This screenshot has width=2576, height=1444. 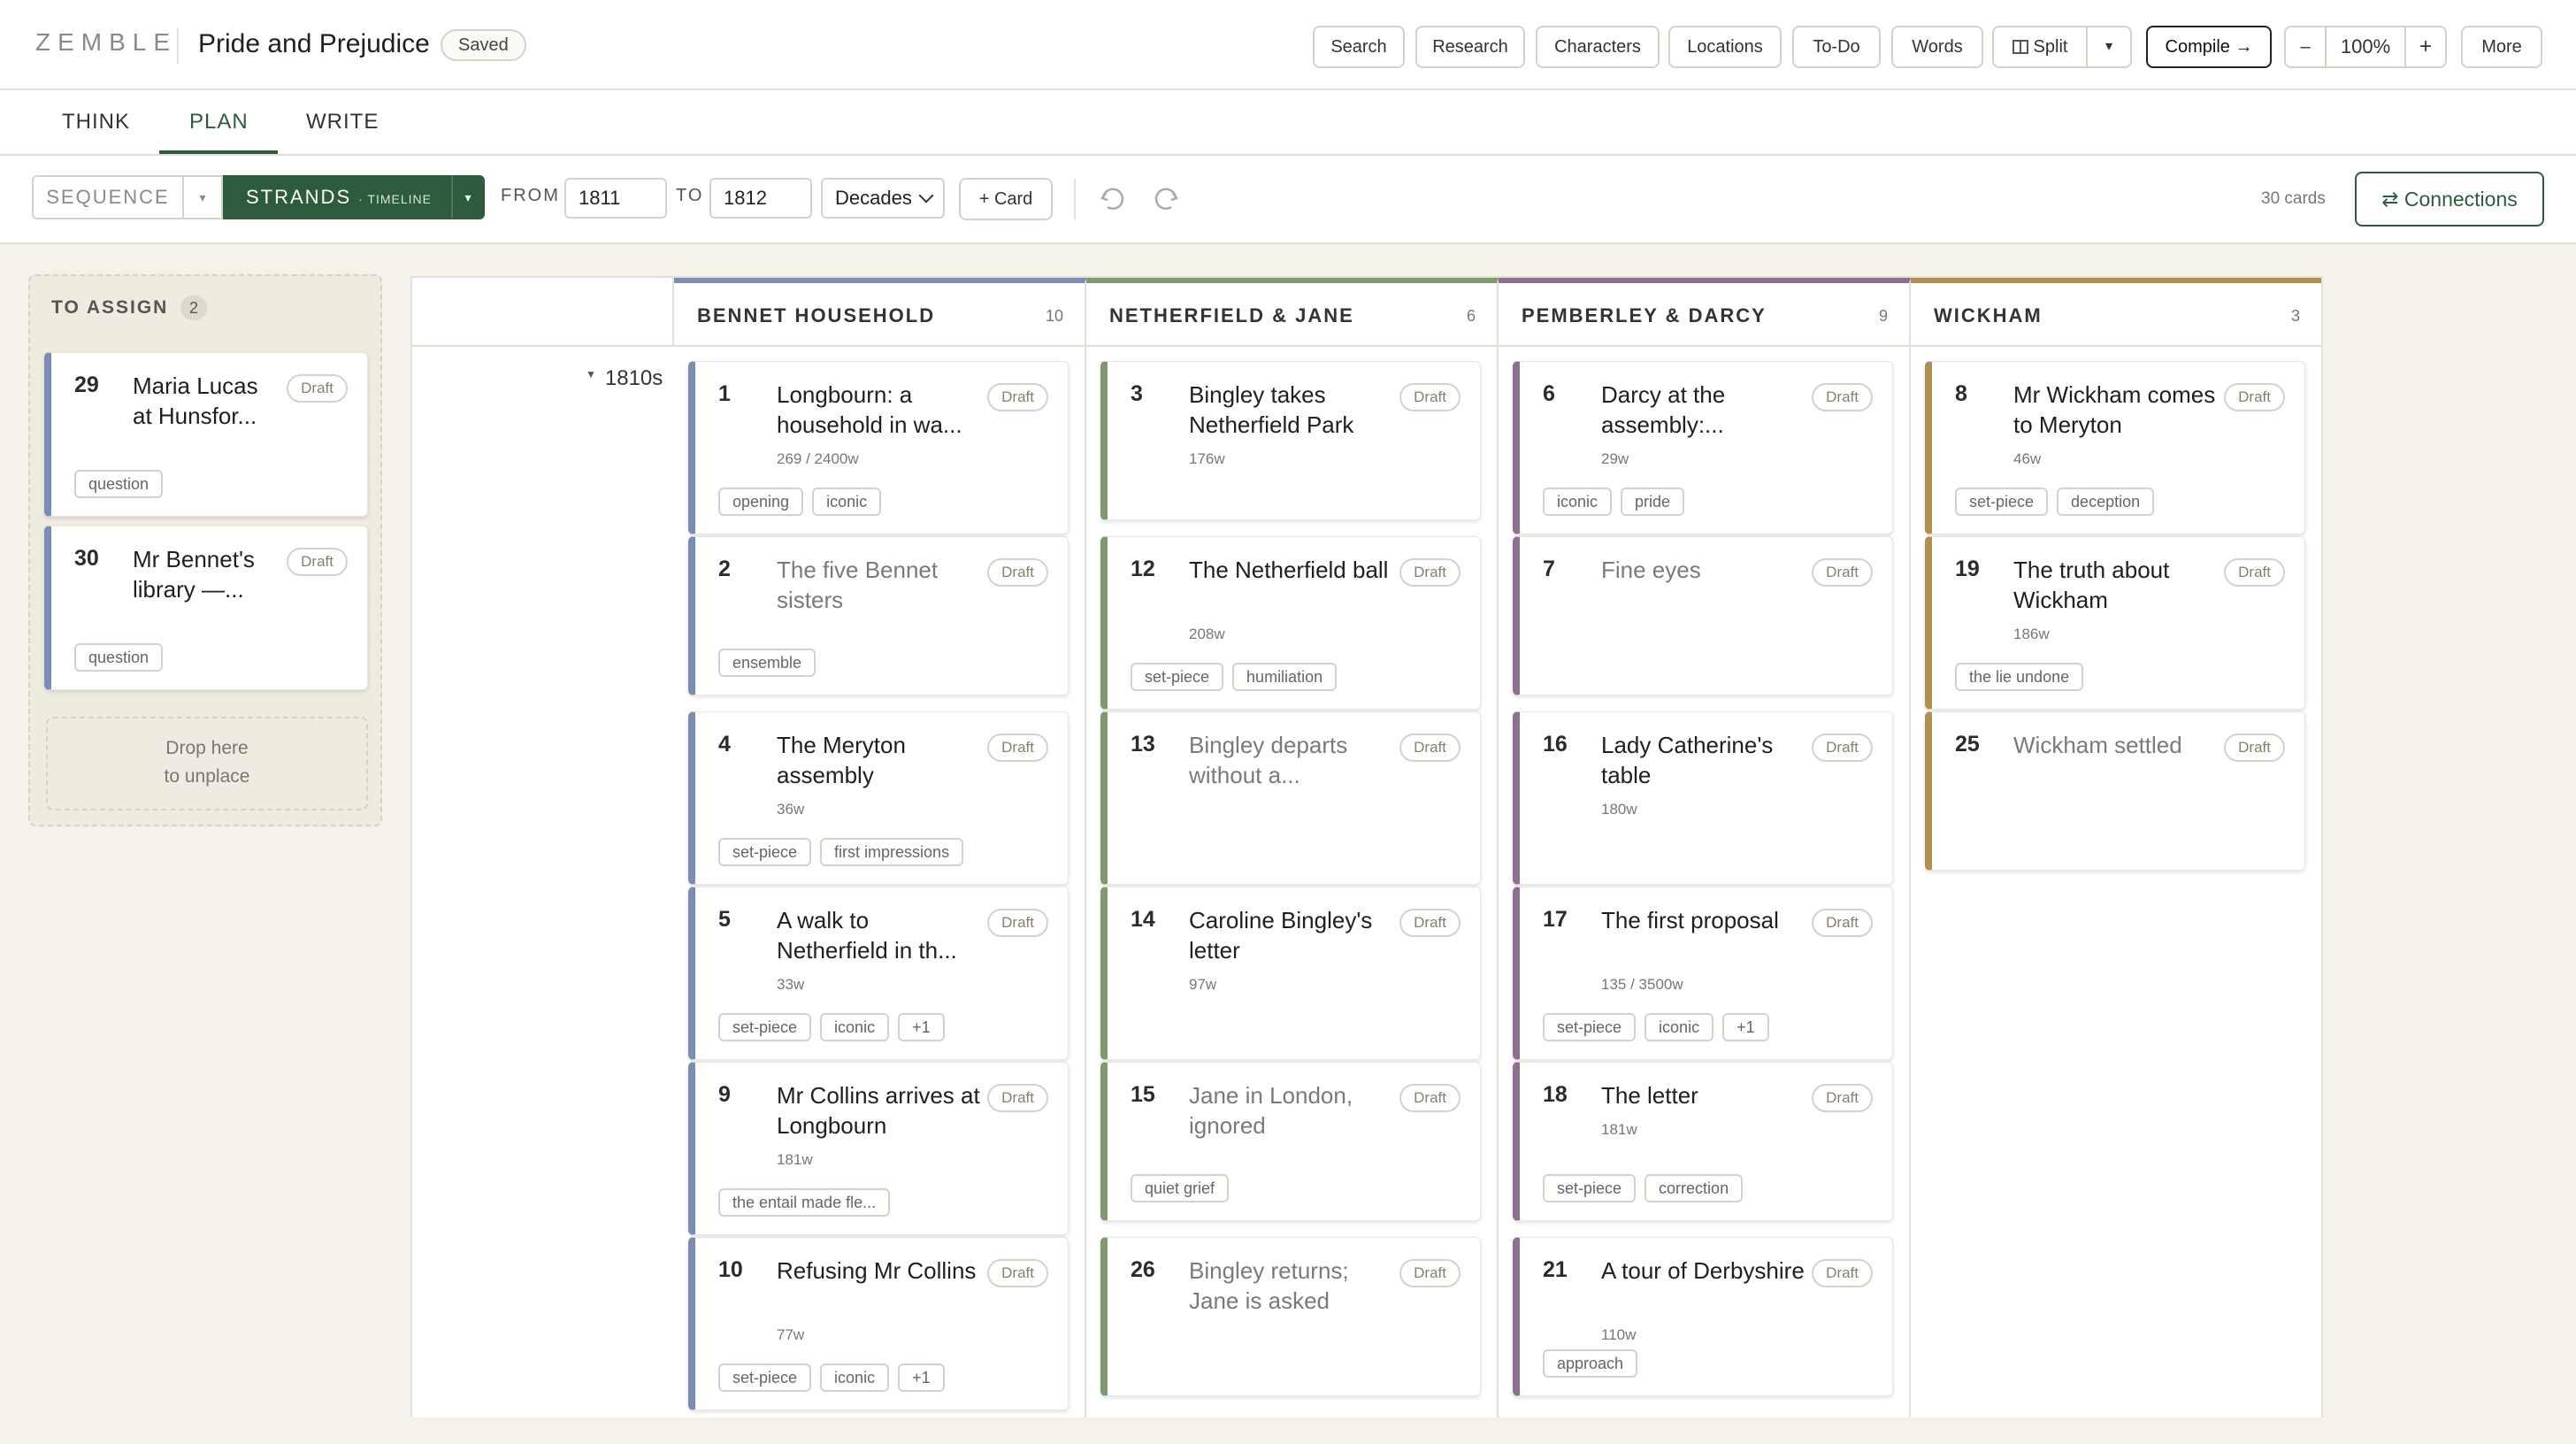 What do you see at coordinates (2449, 199) in the screenshot?
I see `connections-button: ⇄ Connections` at bounding box center [2449, 199].